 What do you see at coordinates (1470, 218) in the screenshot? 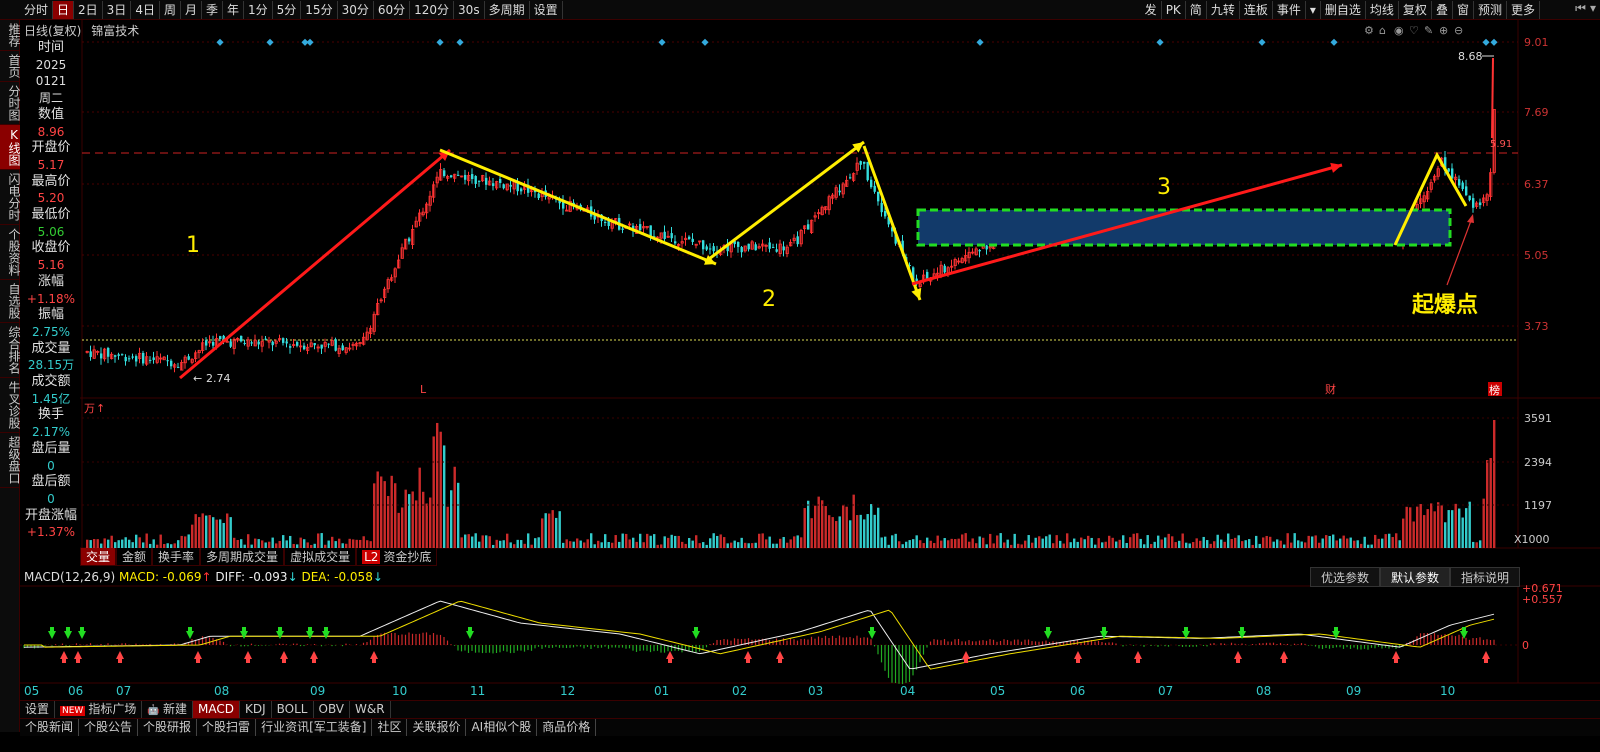
I see `explode-pointer-head` at bounding box center [1470, 218].